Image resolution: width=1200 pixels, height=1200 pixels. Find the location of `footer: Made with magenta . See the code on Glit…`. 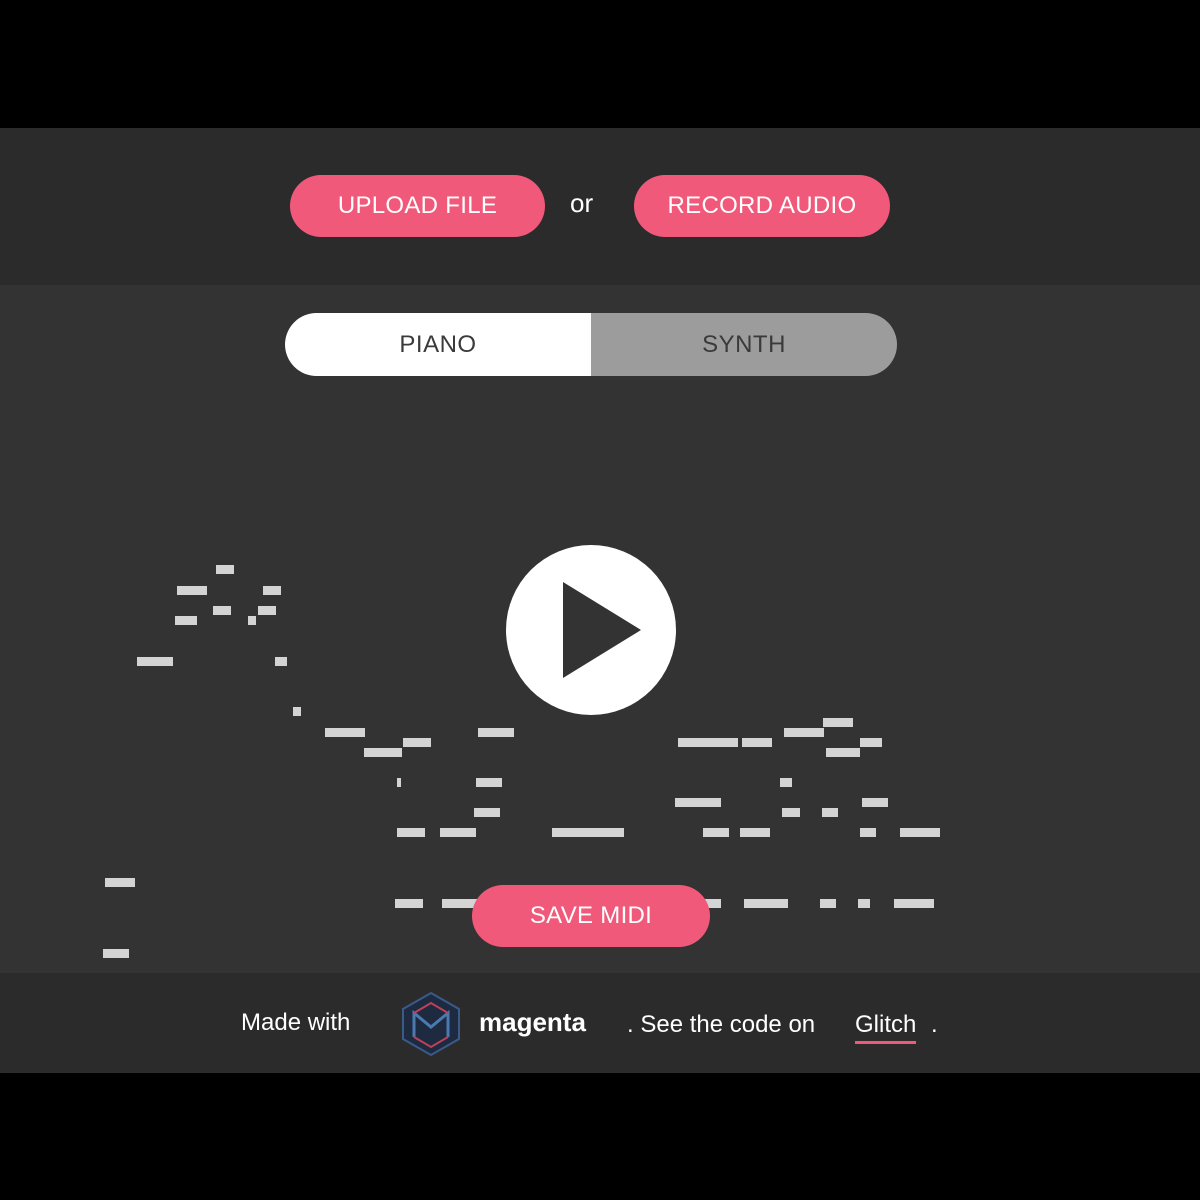

footer: Made with magenta . See the code on Glit… is located at coordinates (600, 1023).